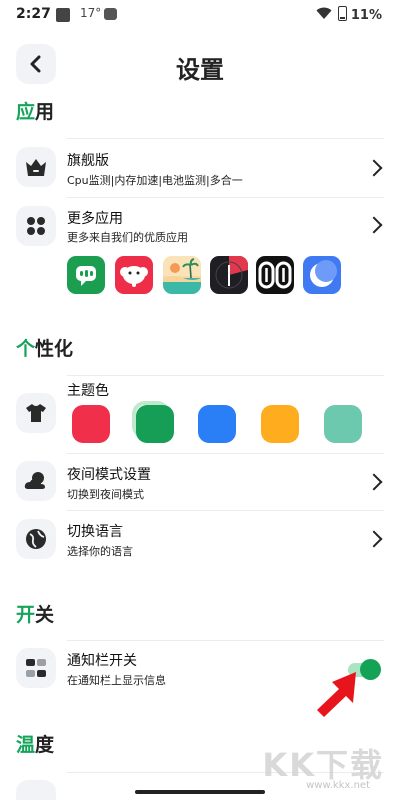  Describe the element at coordinates (45, 615) in the screenshot. I see `section-rest: 关` at that location.